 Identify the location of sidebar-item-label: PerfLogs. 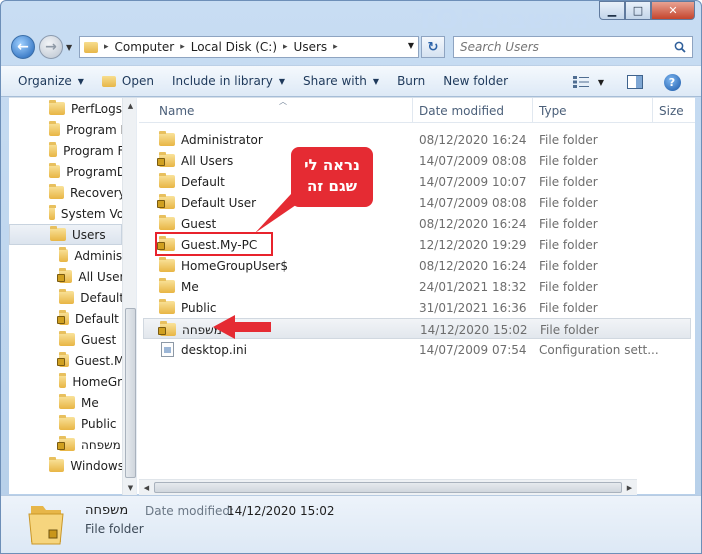
(96, 108).